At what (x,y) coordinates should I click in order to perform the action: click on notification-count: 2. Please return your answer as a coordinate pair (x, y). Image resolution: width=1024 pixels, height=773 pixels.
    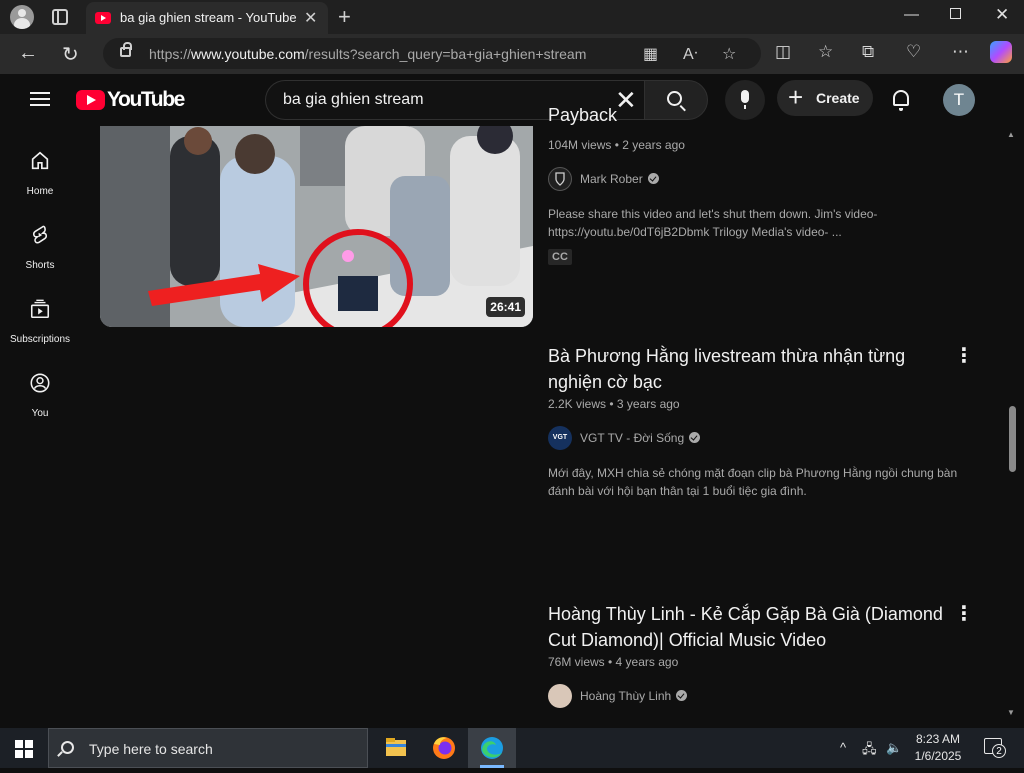
    Looking at the image, I should click on (999, 751).